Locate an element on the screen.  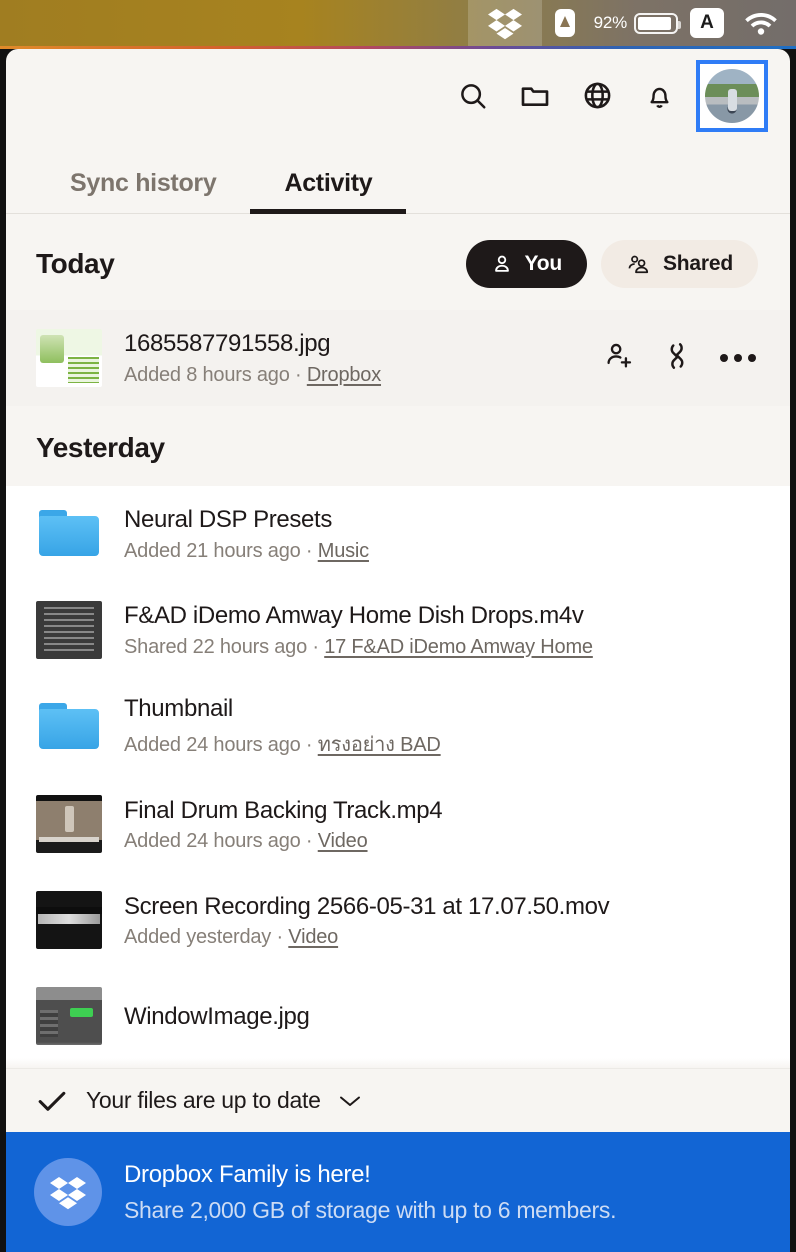
row-actions is located at coordinates (684, 358).